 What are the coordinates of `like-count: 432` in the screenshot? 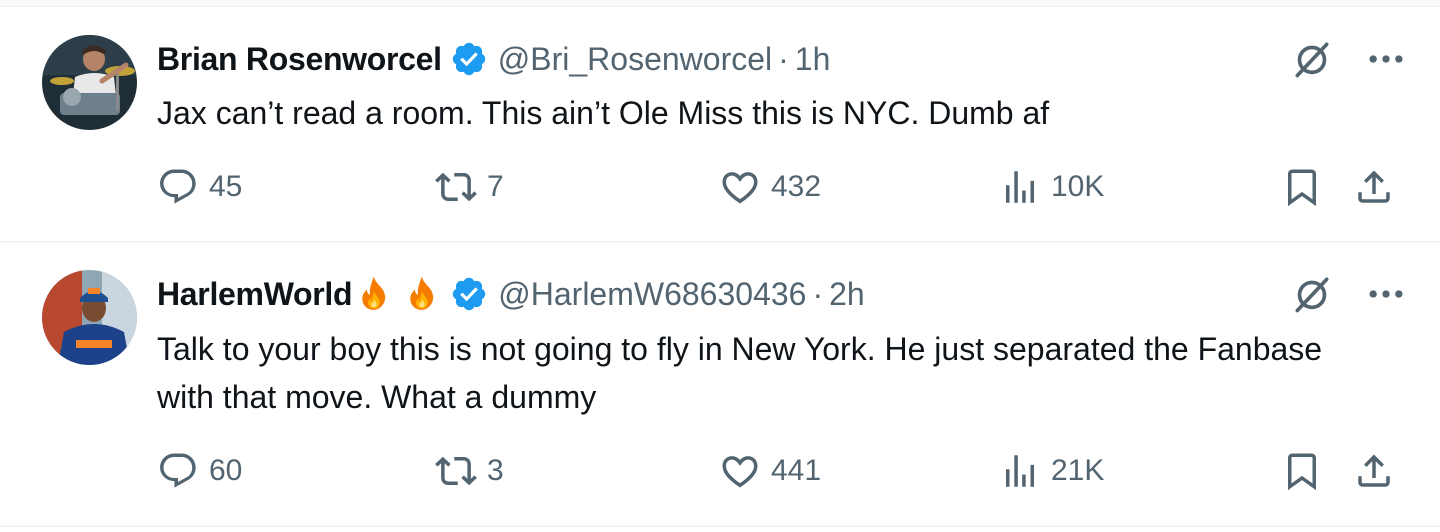 It's located at (796, 186).